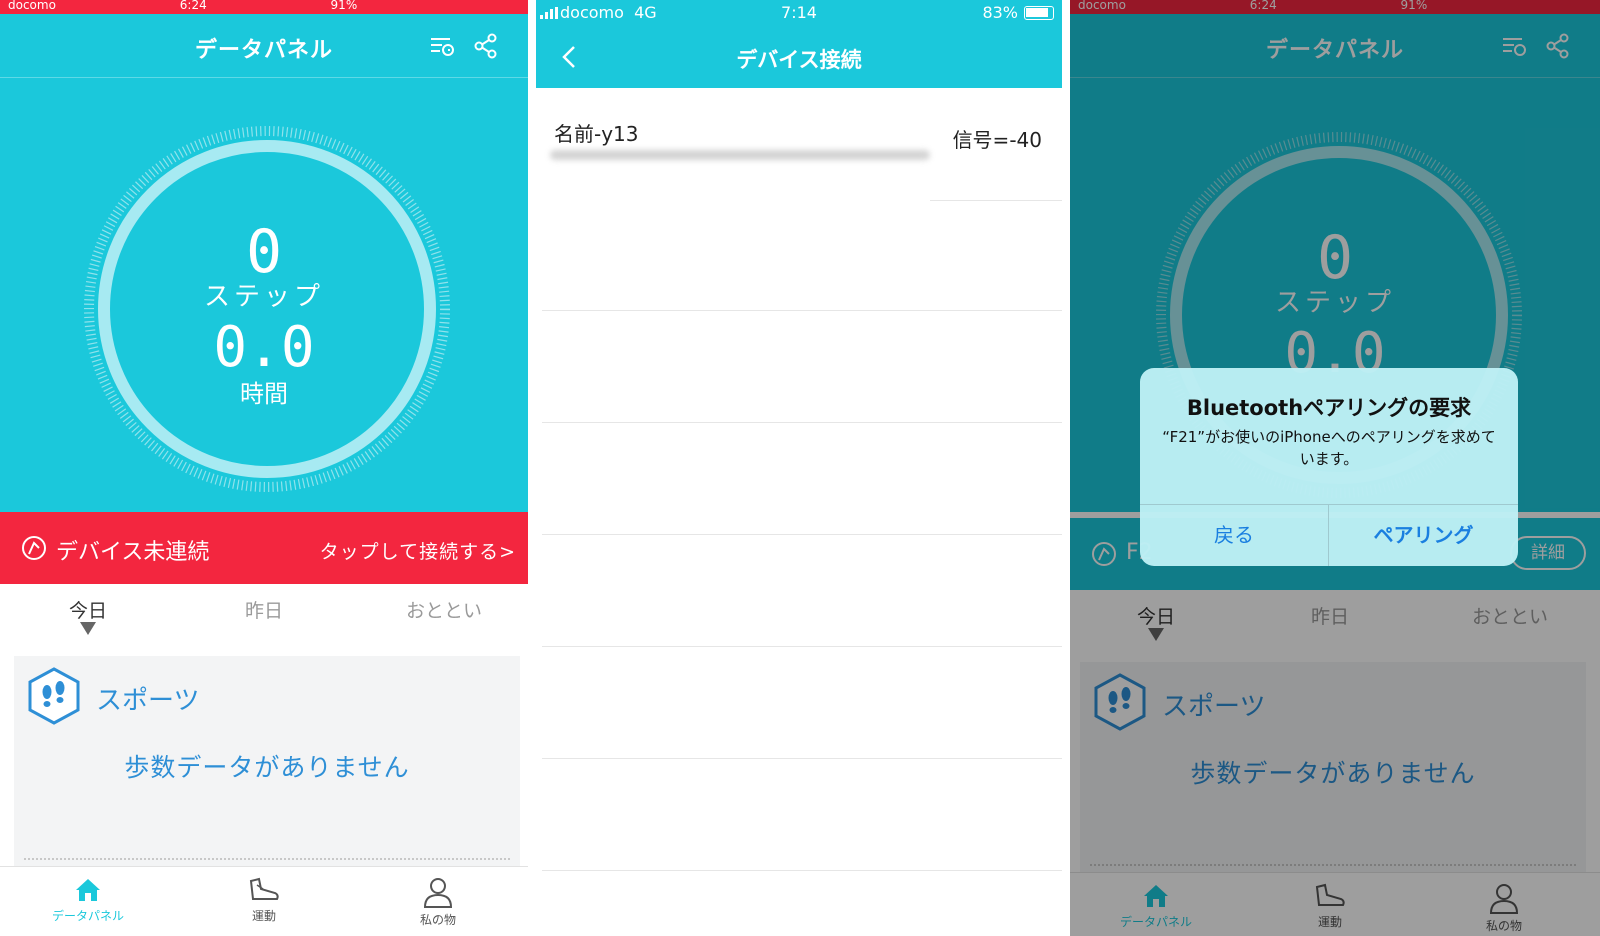  What do you see at coordinates (264, 347) in the screenshot?
I see `hours-value: 0.0` at bounding box center [264, 347].